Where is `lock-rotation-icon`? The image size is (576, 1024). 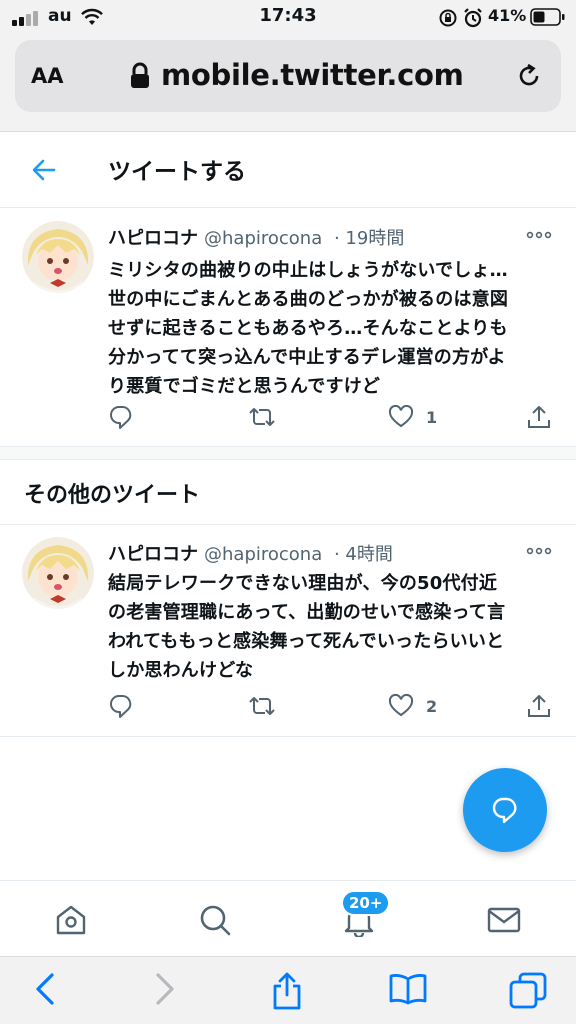 lock-rotation-icon is located at coordinates (448, 18).